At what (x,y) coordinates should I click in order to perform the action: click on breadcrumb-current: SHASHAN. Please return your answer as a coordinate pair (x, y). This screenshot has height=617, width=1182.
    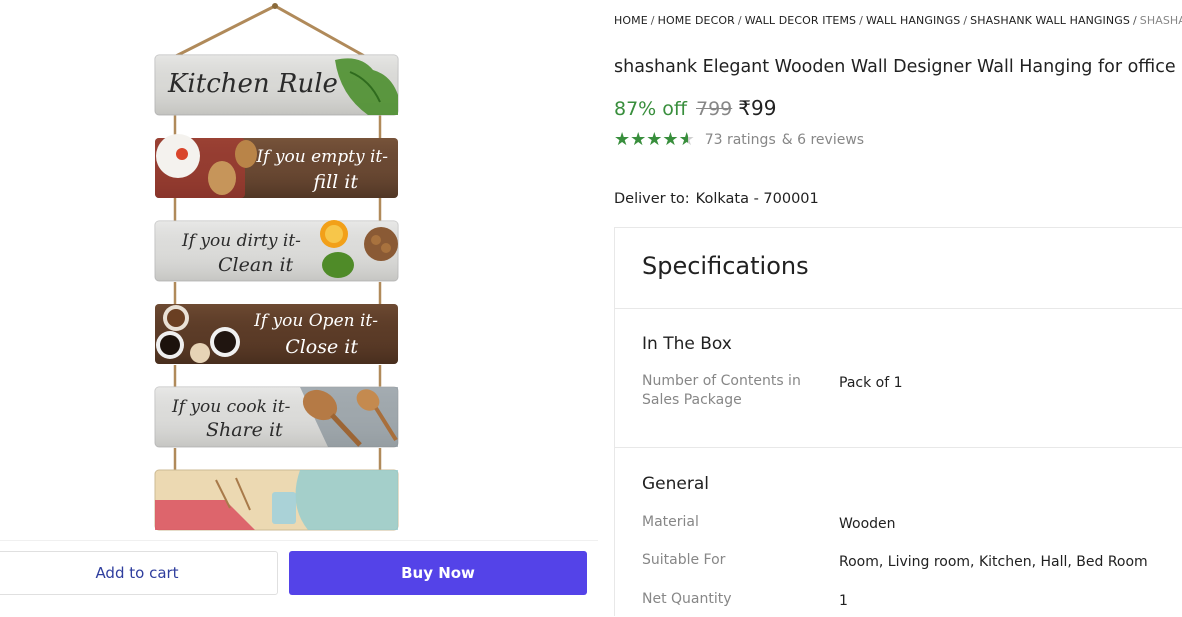
    Looking at the image, I should click on (1160, 20).